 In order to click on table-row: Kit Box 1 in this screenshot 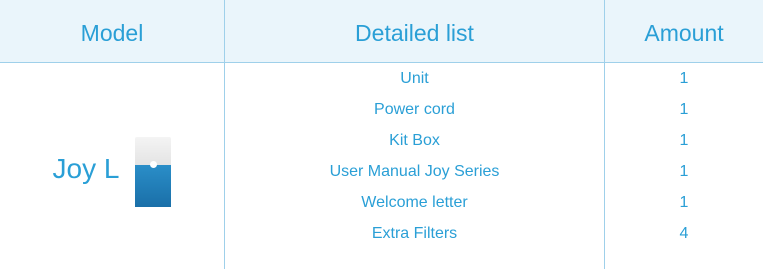, I will do `click(381, 140)`.